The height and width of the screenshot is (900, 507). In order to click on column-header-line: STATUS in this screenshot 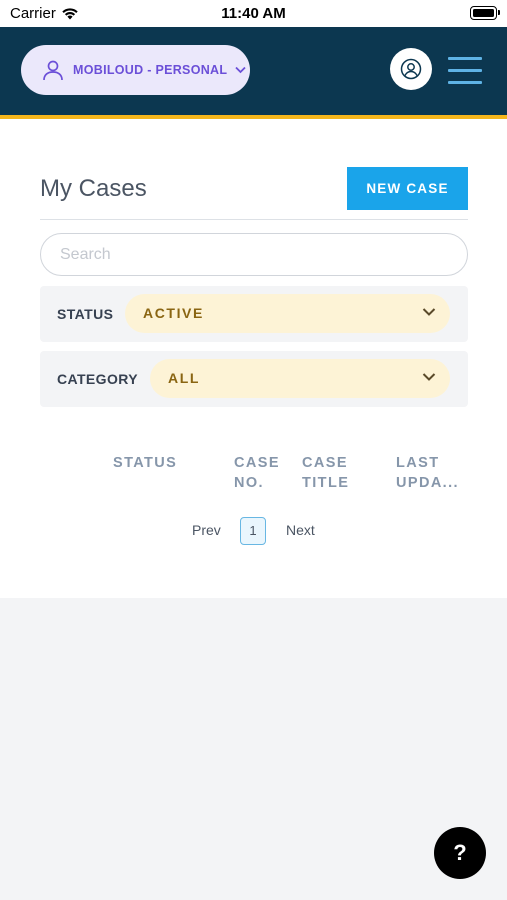, I will do `click(145, 463)`.